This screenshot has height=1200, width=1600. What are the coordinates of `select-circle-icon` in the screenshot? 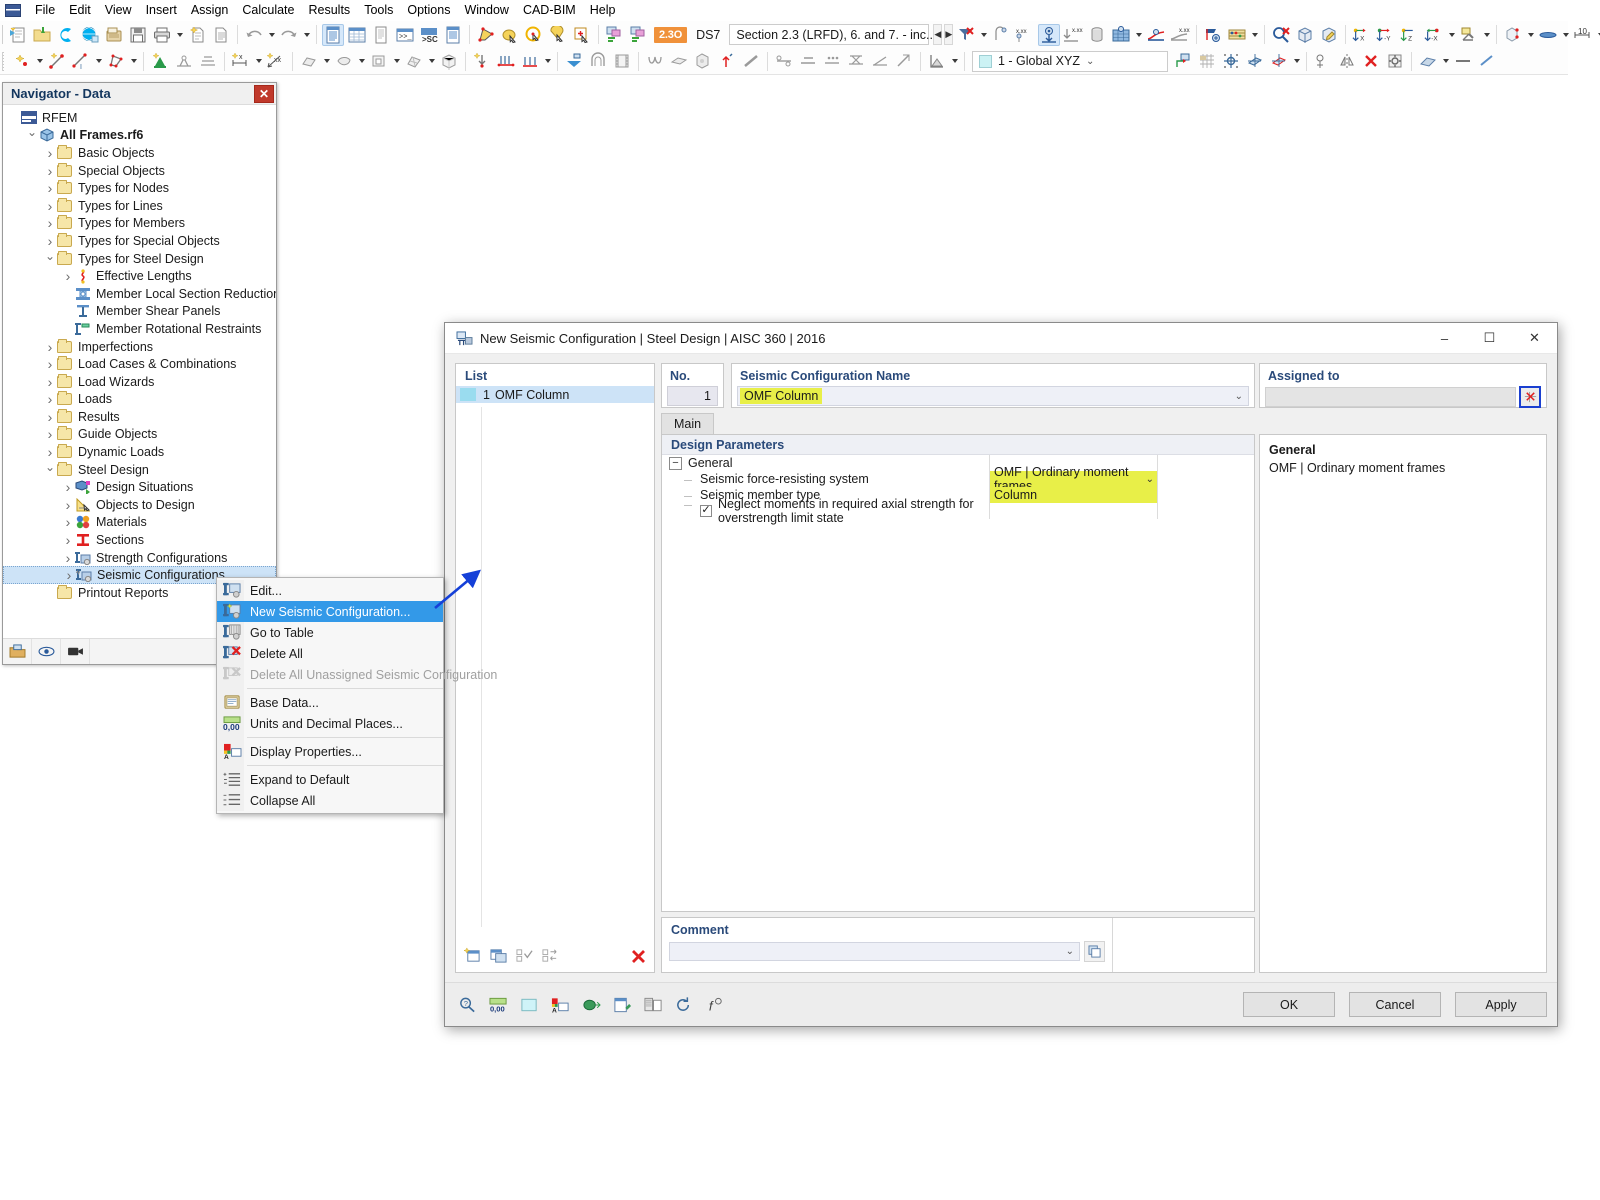 It's located at (534, 35).